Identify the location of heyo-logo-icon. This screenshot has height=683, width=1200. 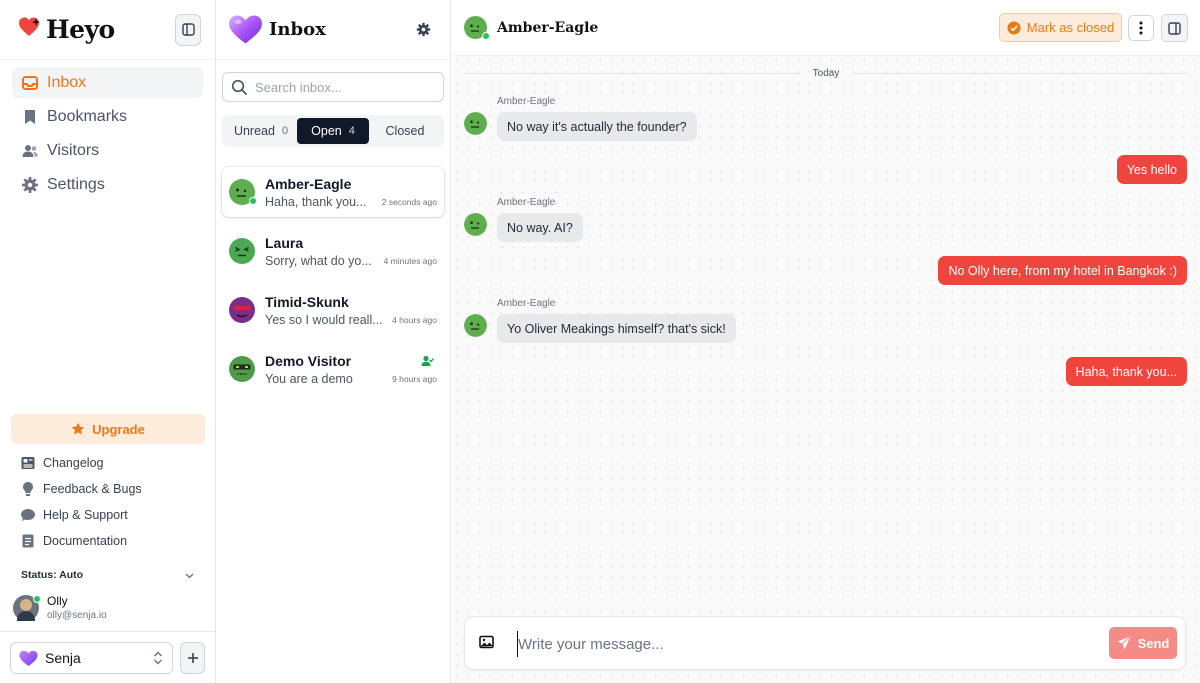
(30, 29).